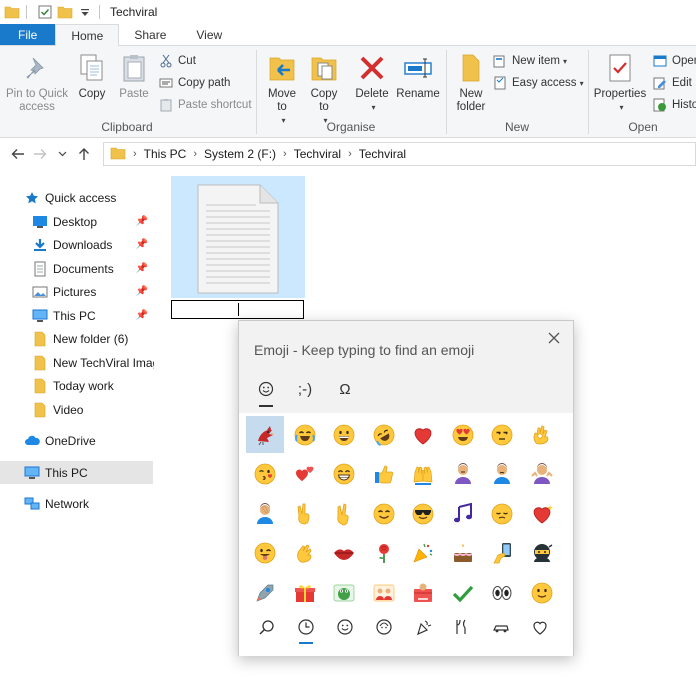 This screenshot has width=696, height=692. I want to click on search-icon, so click(267, 627).